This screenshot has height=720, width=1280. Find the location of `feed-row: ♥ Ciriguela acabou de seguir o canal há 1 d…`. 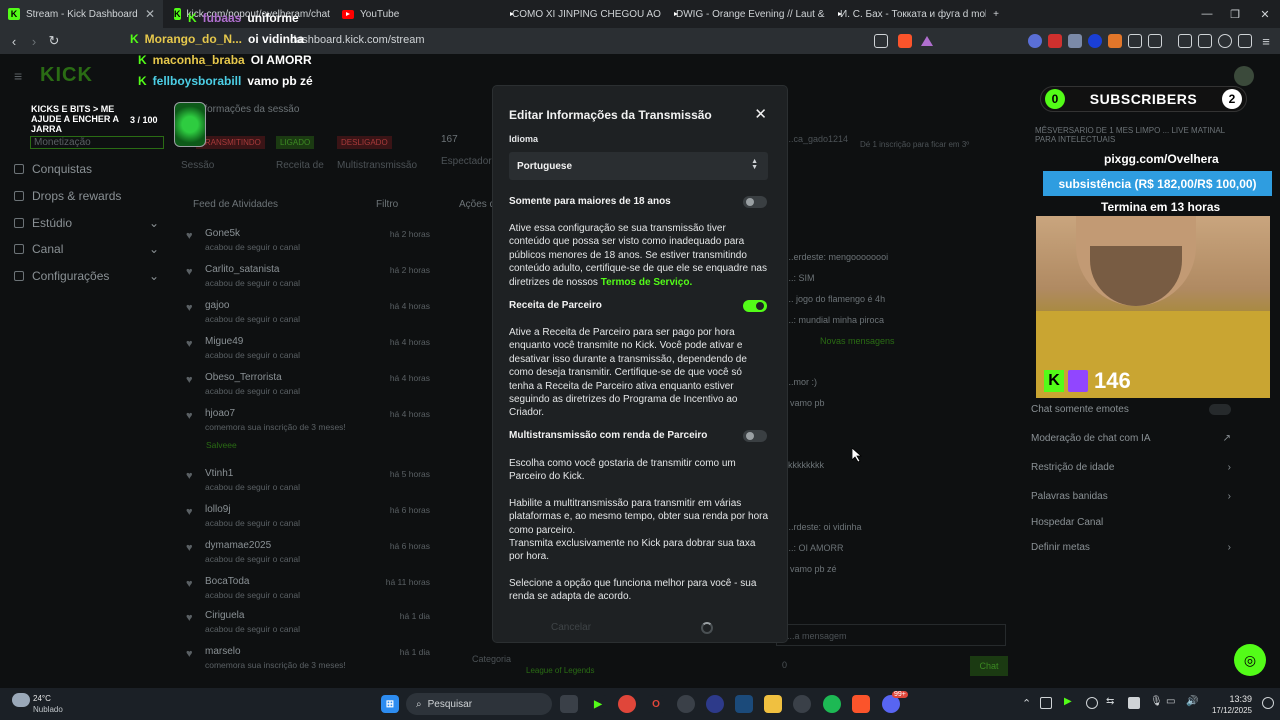

feed-row: ♥ Ciriguela acabou de seguir o canal há 1 d… is located at coordinates (305, 625).